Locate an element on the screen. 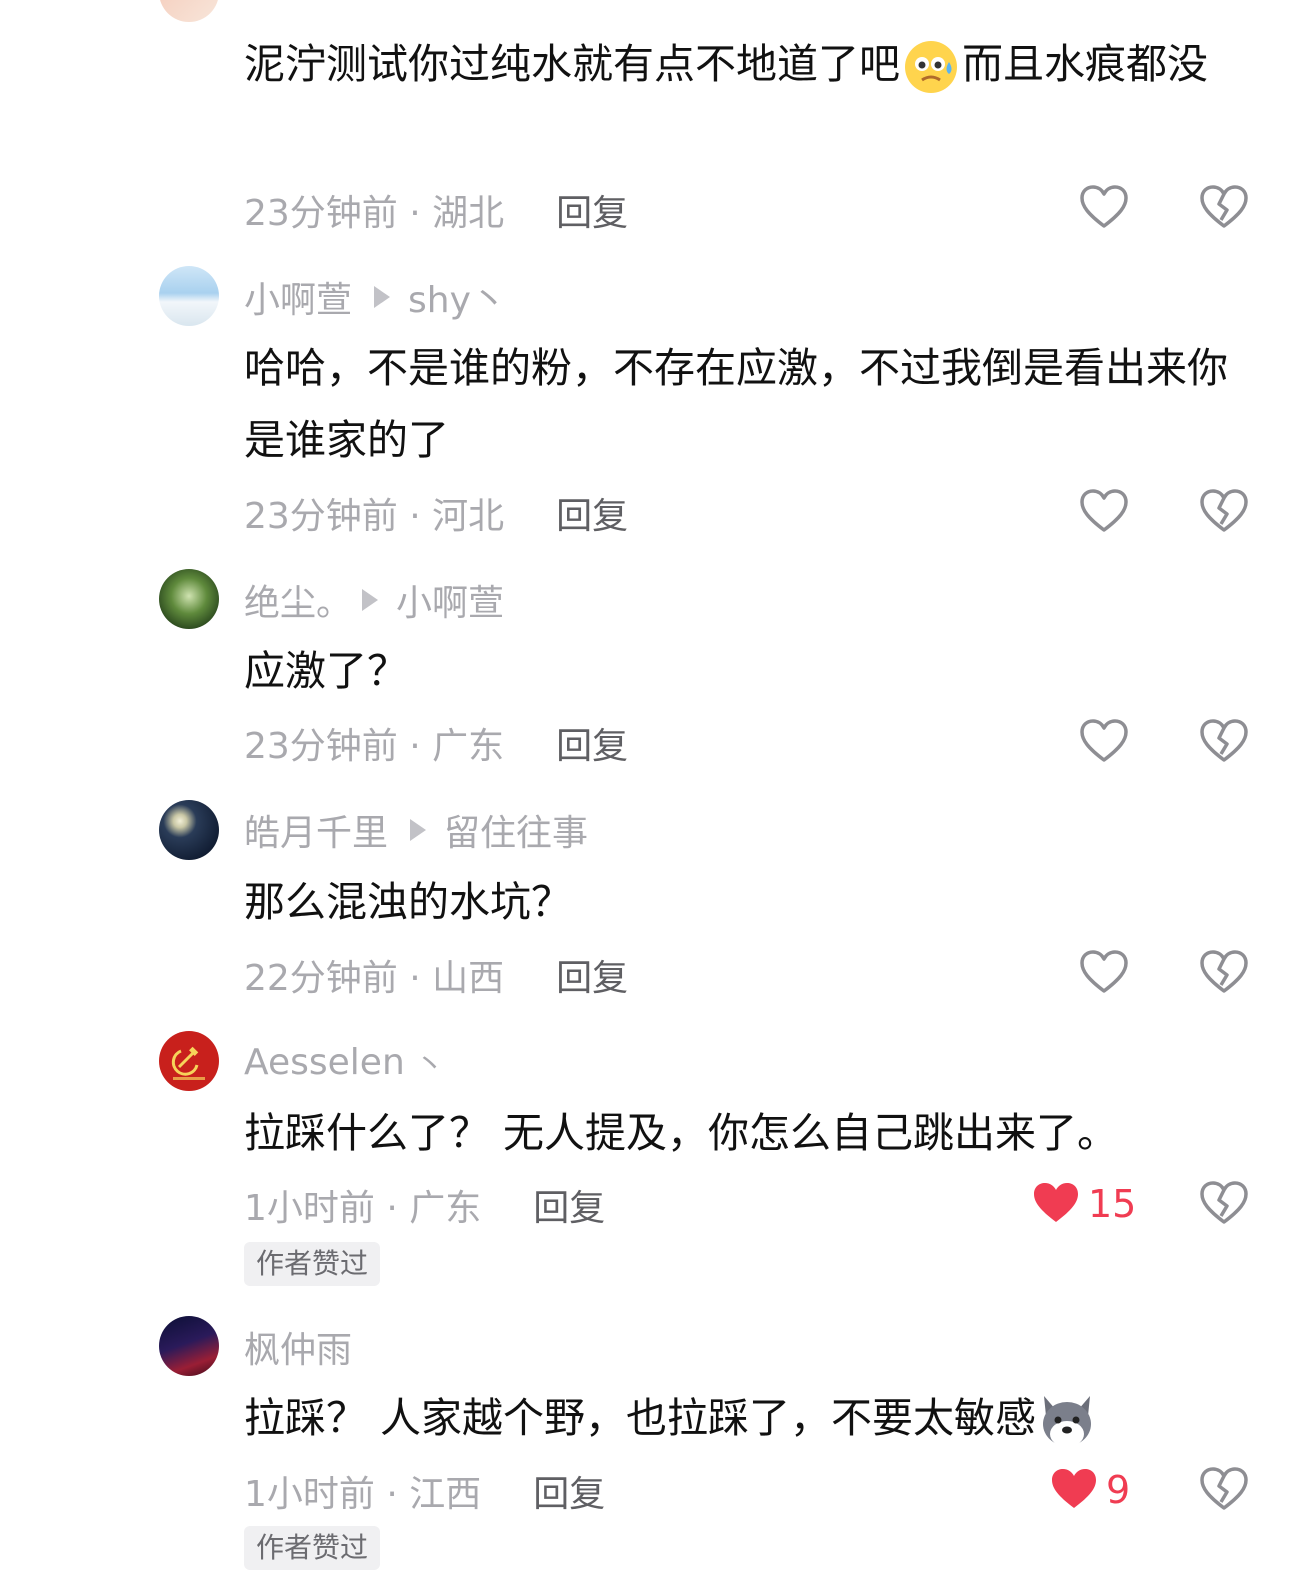 The image size is (1299, 1570). like-block: 9 is located at coordinates (1089, 1490).